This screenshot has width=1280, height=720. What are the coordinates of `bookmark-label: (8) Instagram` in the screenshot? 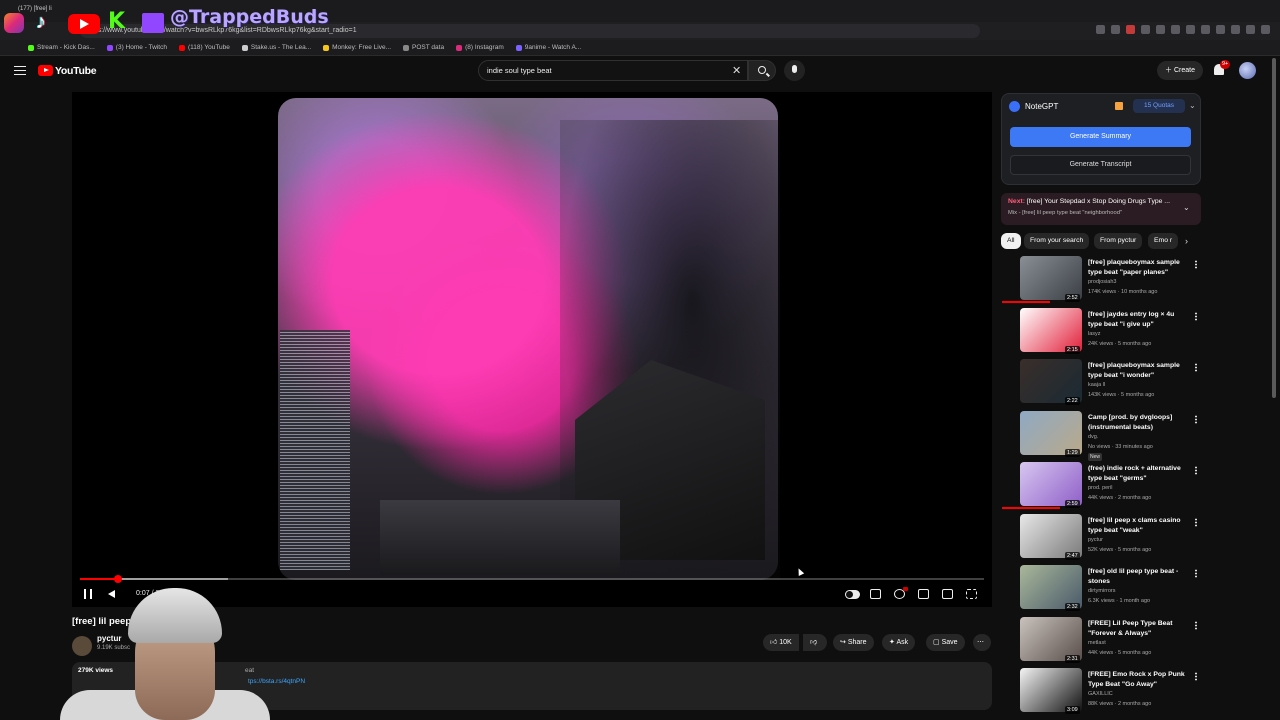 It's located at (484, 47).